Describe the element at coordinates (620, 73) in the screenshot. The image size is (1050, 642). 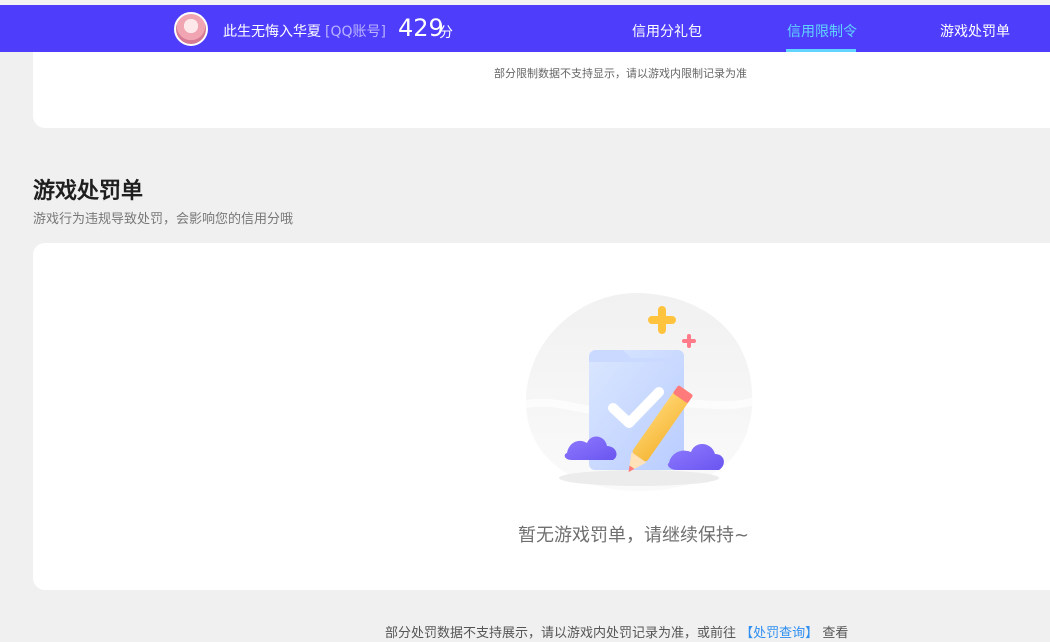
I see `limit-note: 部分限制数据不支持显示，请以游戏内限制记录为准` at that location.